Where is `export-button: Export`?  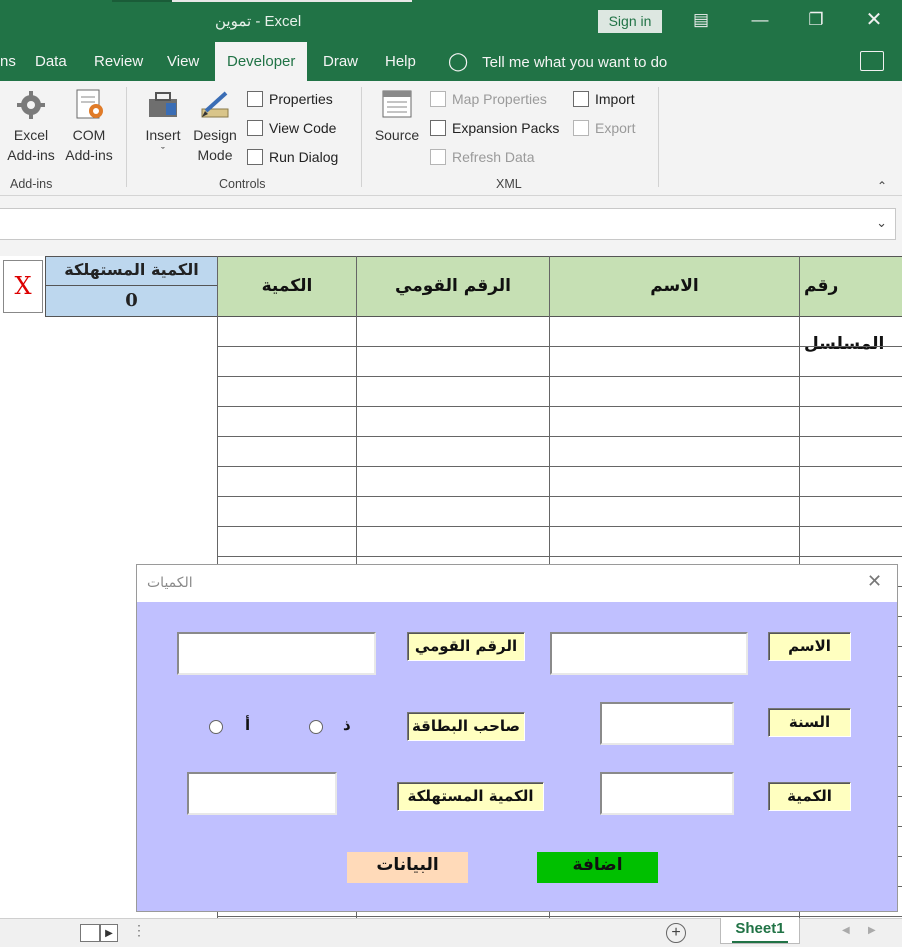
export-button: Export is located at coordinates (604, 128).